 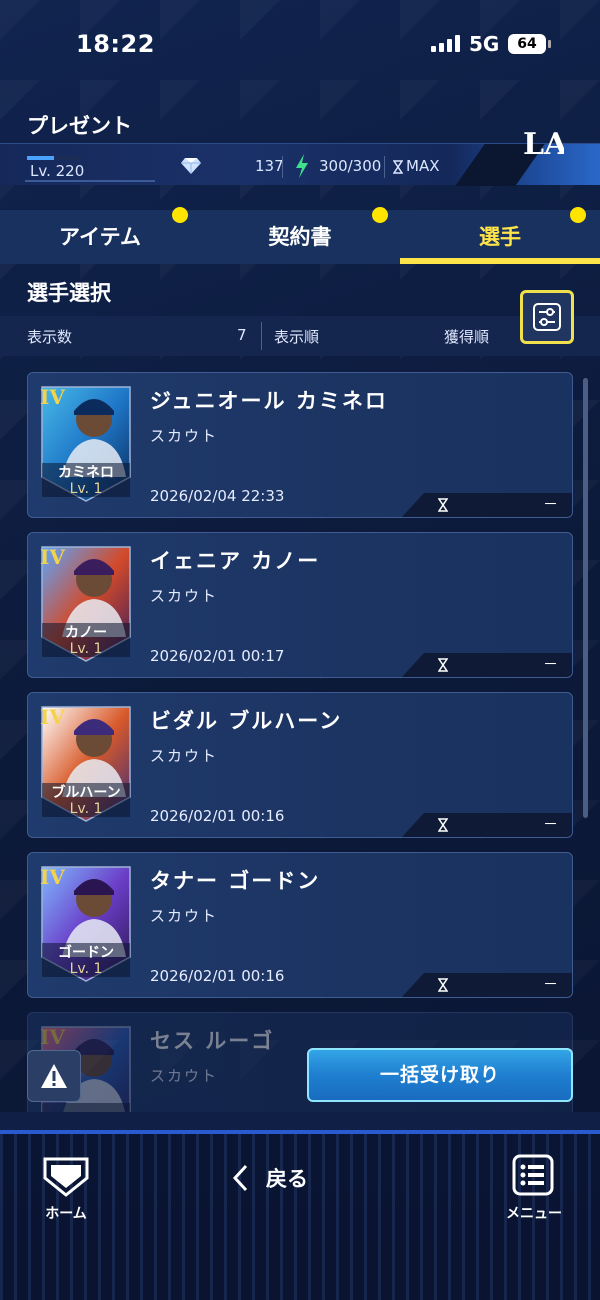 What do you see at coordinates (115, 44) in the screenshot?
I see `clock: 18:22` at bounding box center [115, 44].